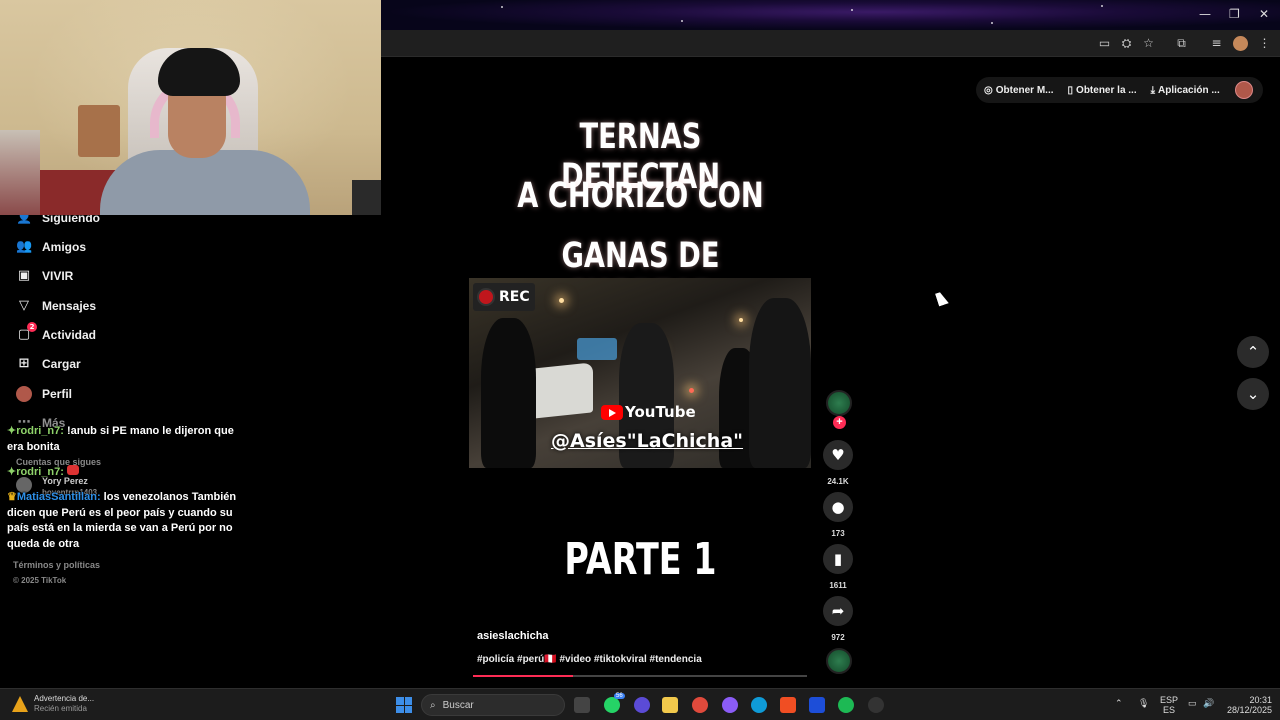  What do you see at coordinates (514, 297) in the screenshot?
I see `rec-label: REC` at bounding box center [514, 297].